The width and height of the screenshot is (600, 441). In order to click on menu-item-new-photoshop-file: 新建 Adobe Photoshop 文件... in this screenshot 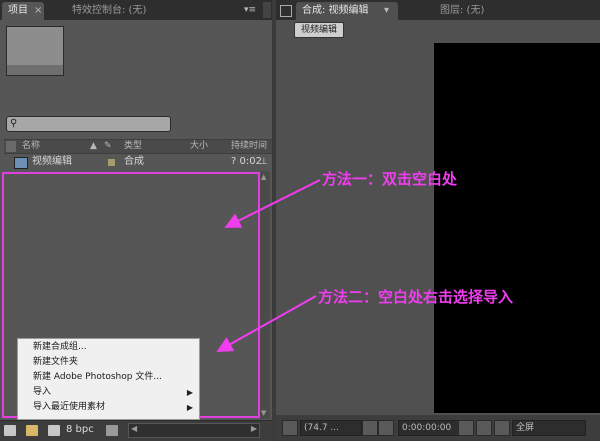, I will do `click(97, 377)`.